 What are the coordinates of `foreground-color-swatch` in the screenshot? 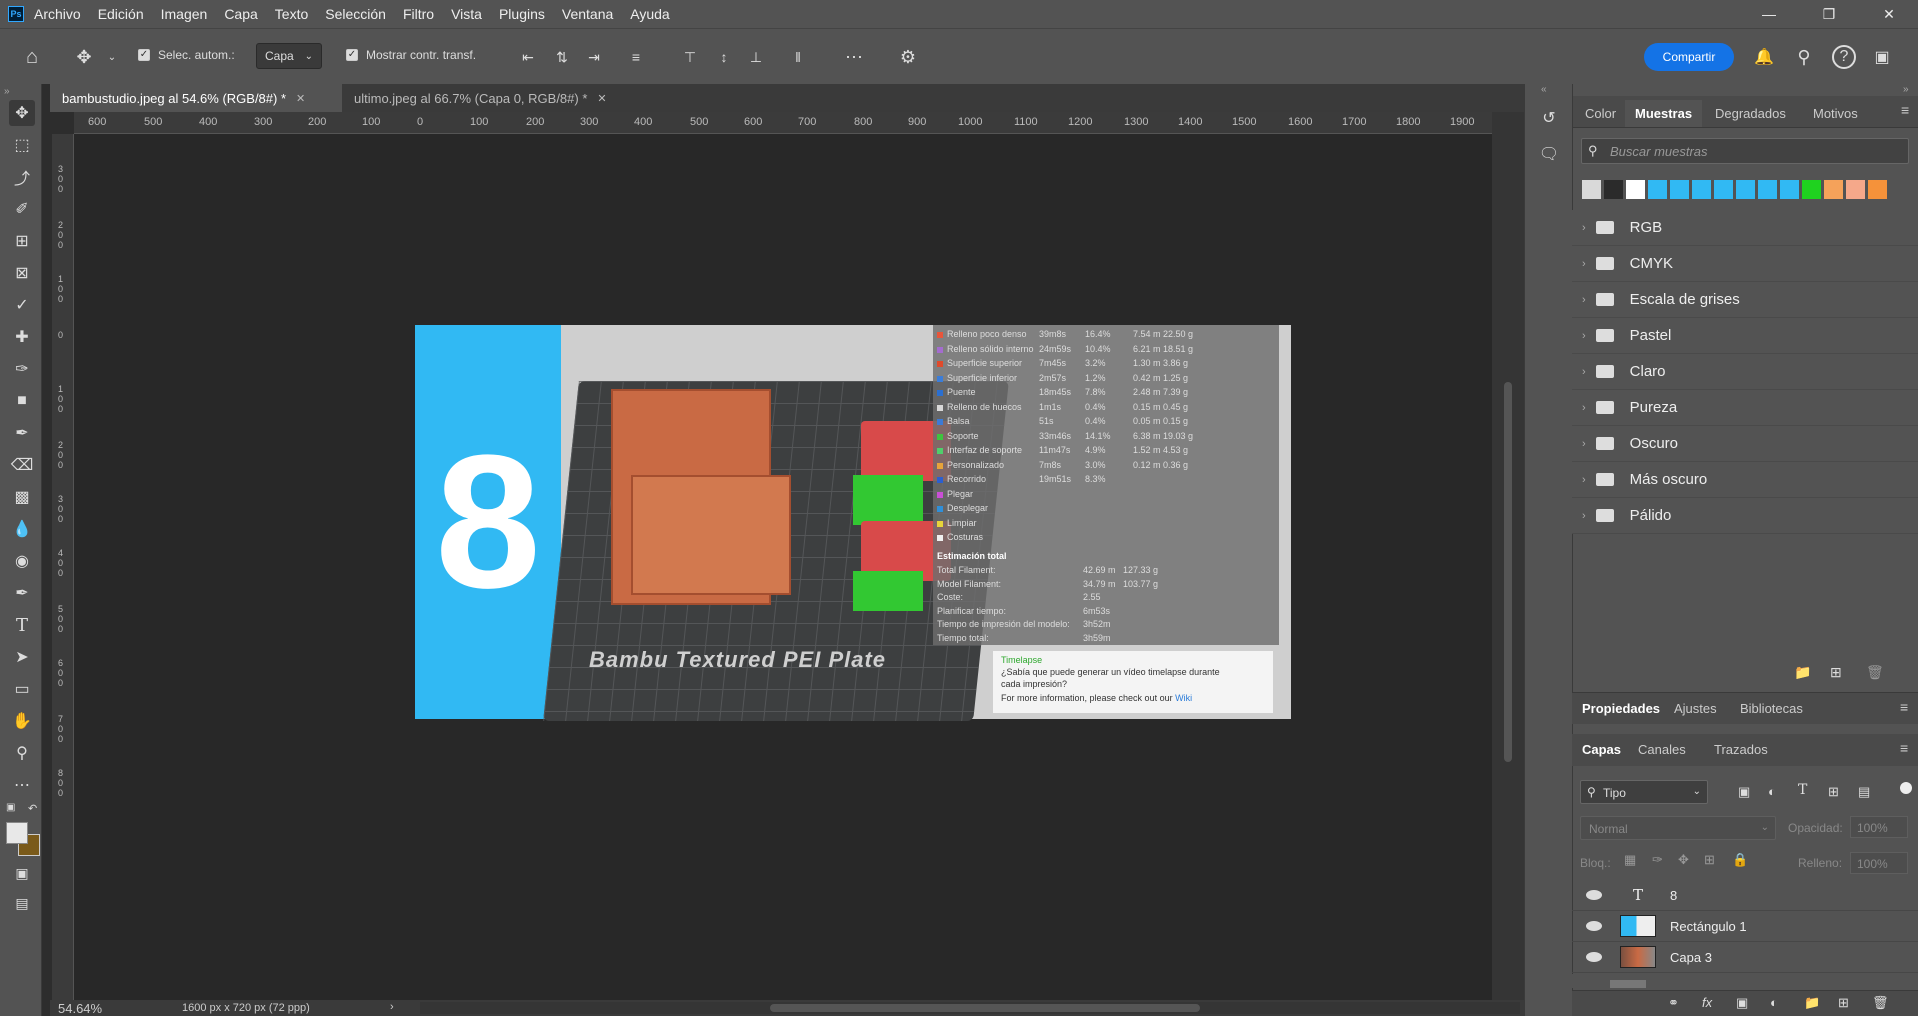 It's located at (17, 833).